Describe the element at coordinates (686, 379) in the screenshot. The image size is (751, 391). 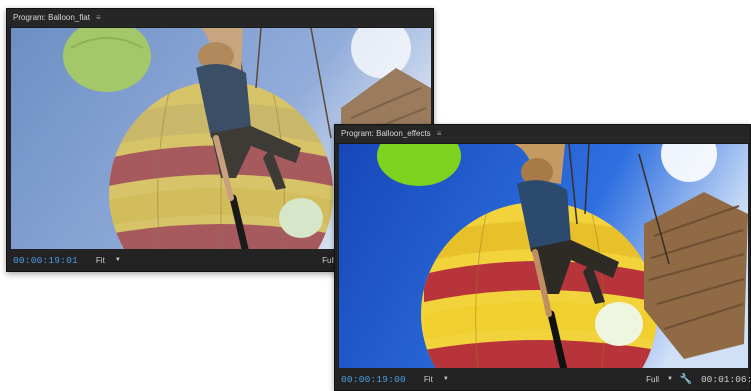
I see `wrench-icon: 🔧` at that location.